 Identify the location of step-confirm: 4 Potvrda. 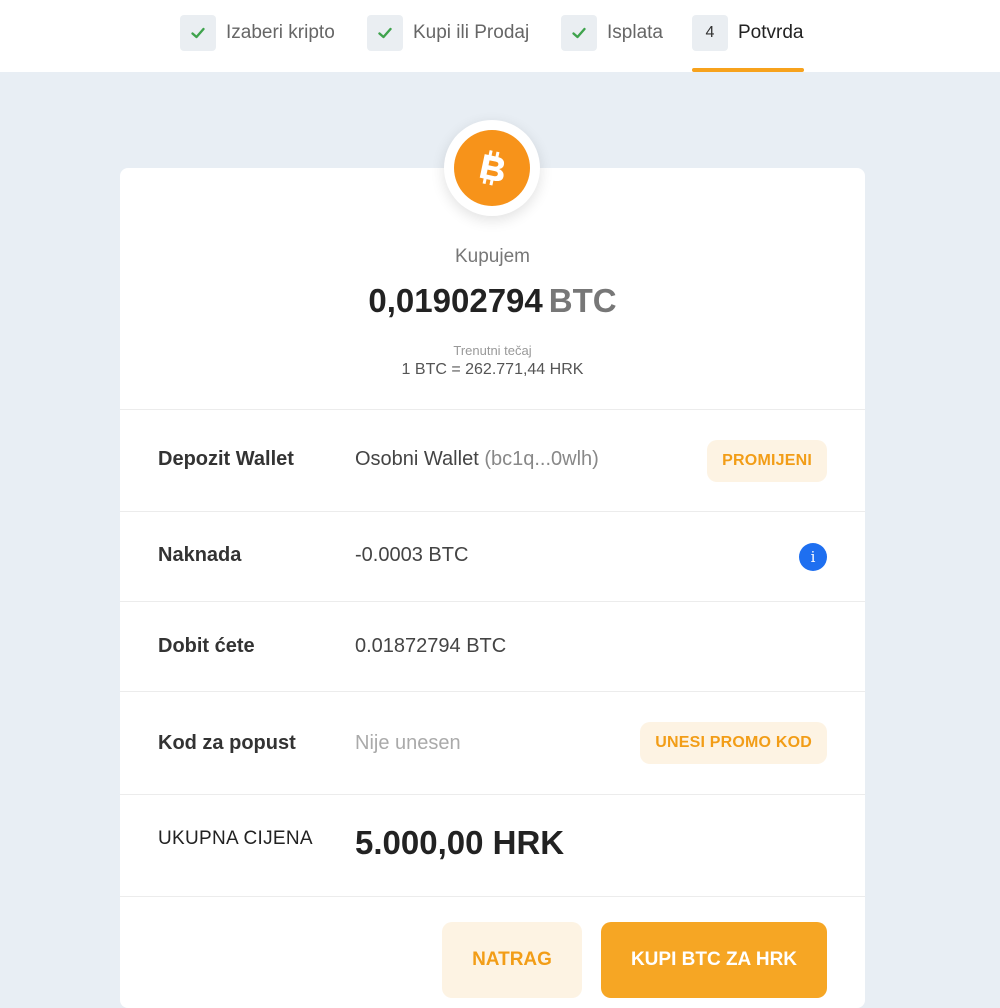
(747, 33).